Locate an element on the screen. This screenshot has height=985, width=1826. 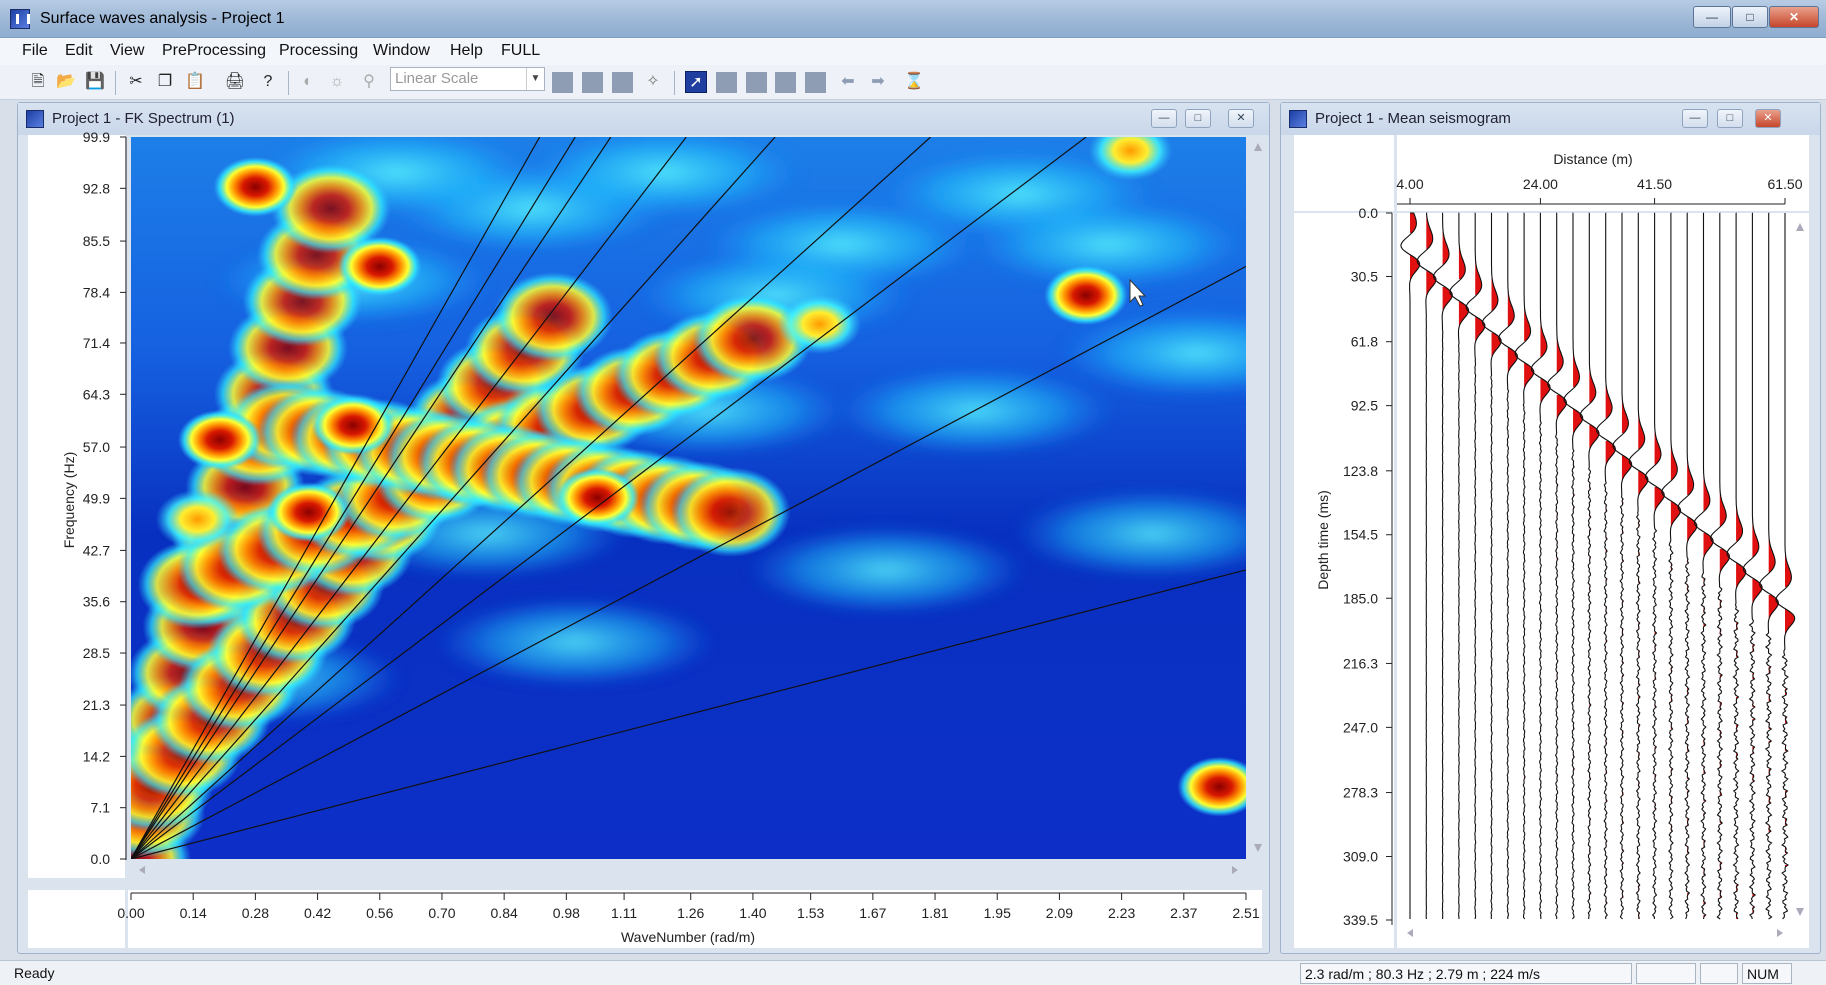
fk-y-tick-label: 49.9 is located at coordinates (96, 498).